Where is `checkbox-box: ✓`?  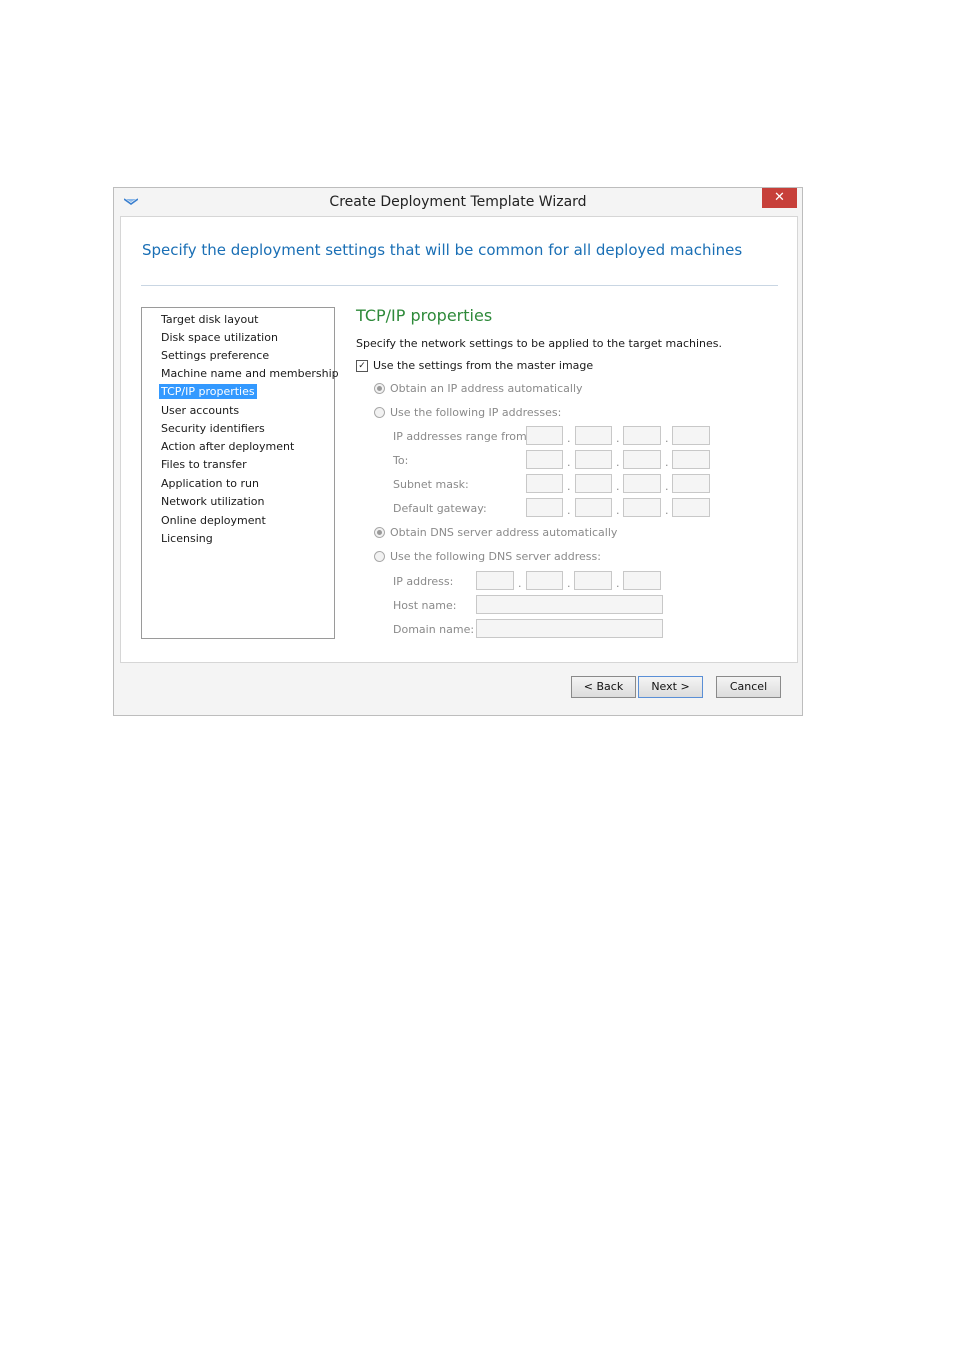
checkbox-box: ✓ is located at coordinates (362, 365).